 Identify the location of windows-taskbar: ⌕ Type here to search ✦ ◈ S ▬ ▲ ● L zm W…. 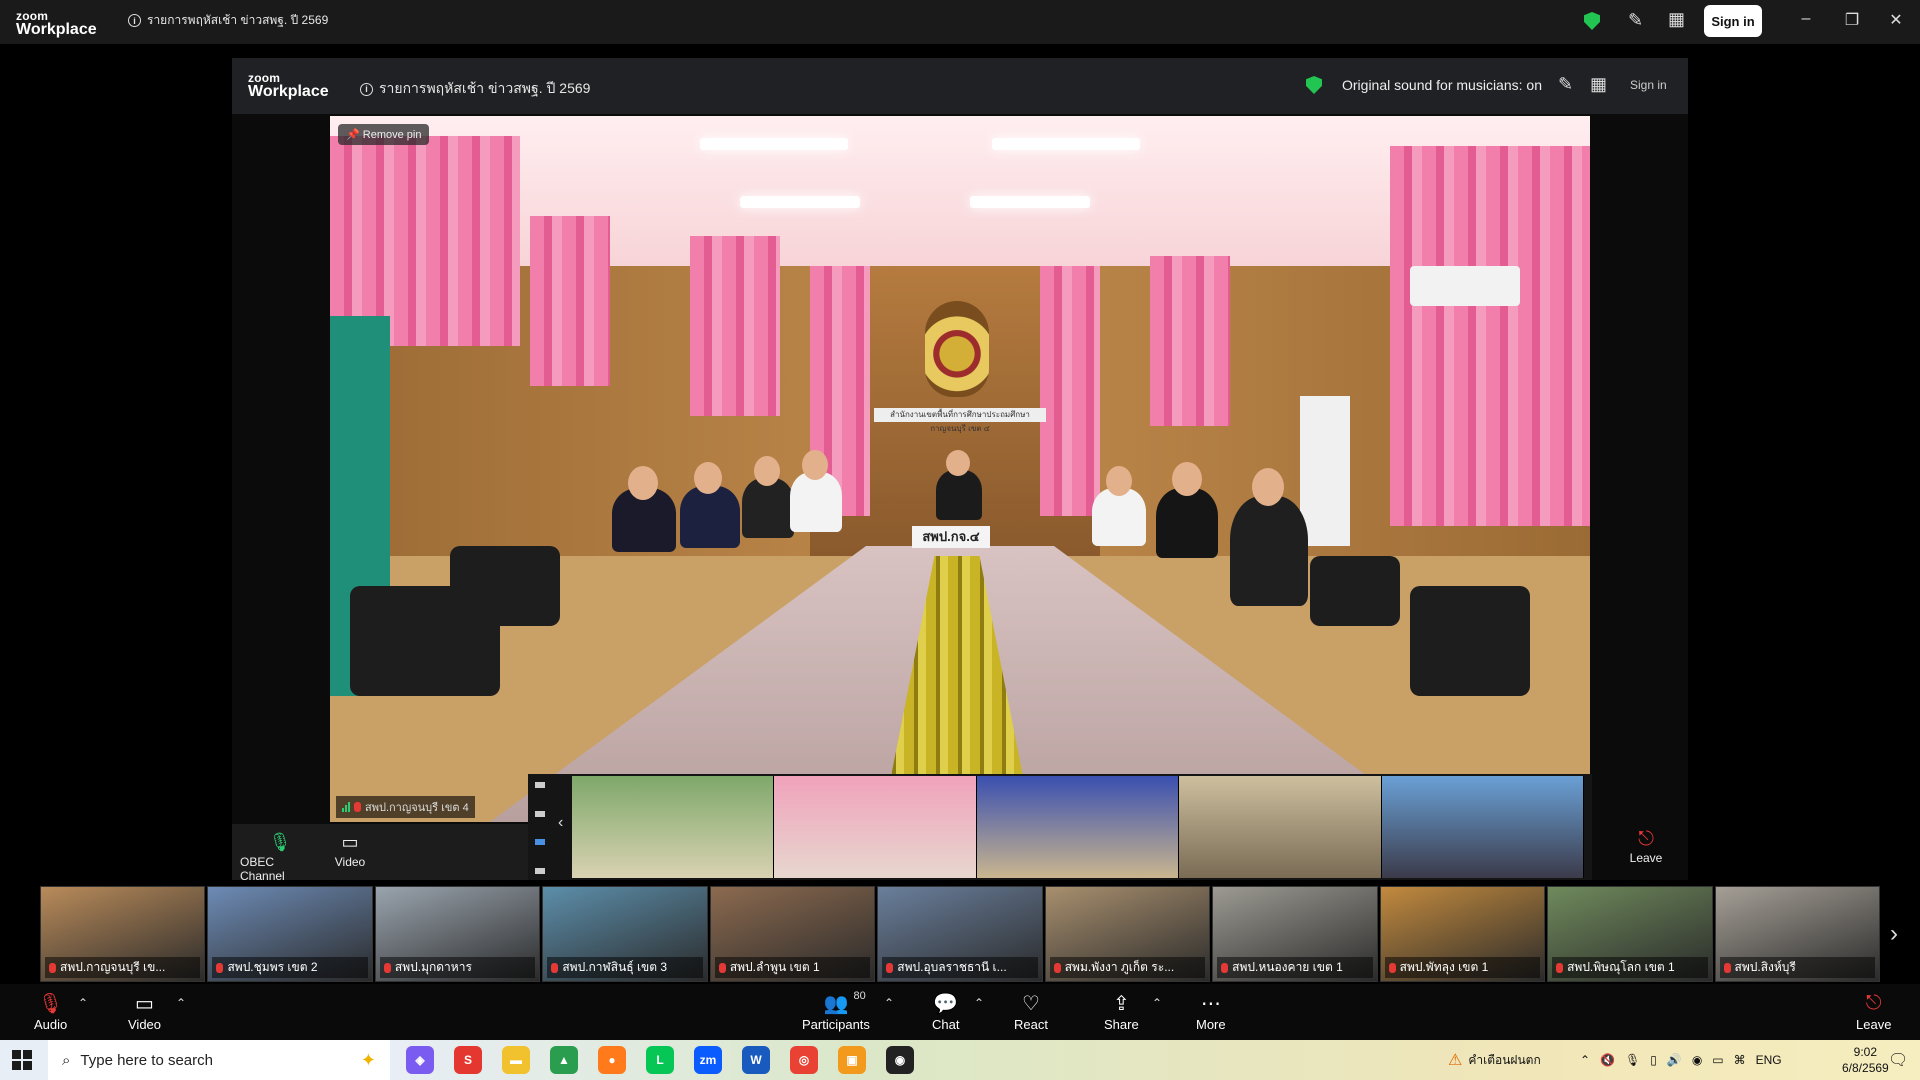
(960, 1060).